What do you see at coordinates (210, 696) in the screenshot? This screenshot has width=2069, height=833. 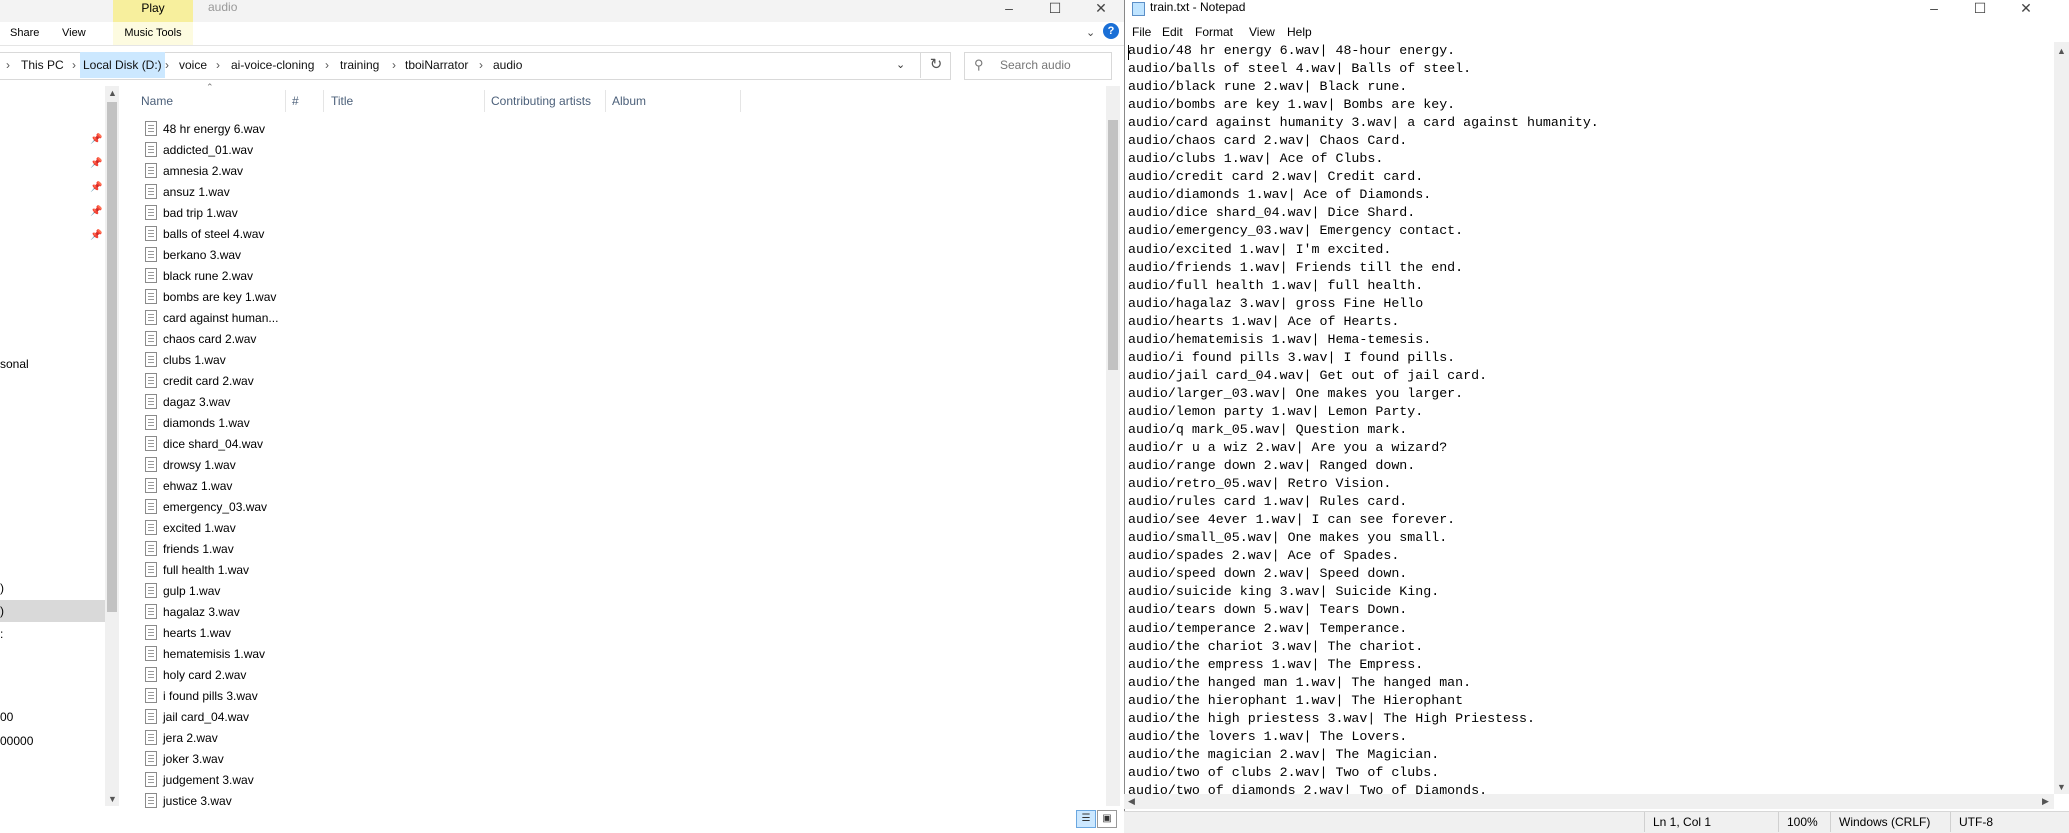 I see `file-name: i found pills 3.wav` at bounding box center [210, 696].